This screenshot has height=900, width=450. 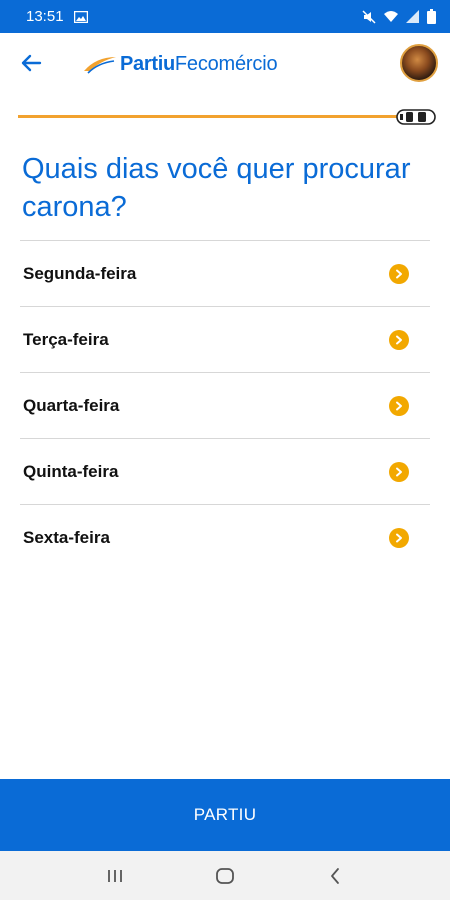 I want to click on system-nav-bar, so click(x=225, y=875).